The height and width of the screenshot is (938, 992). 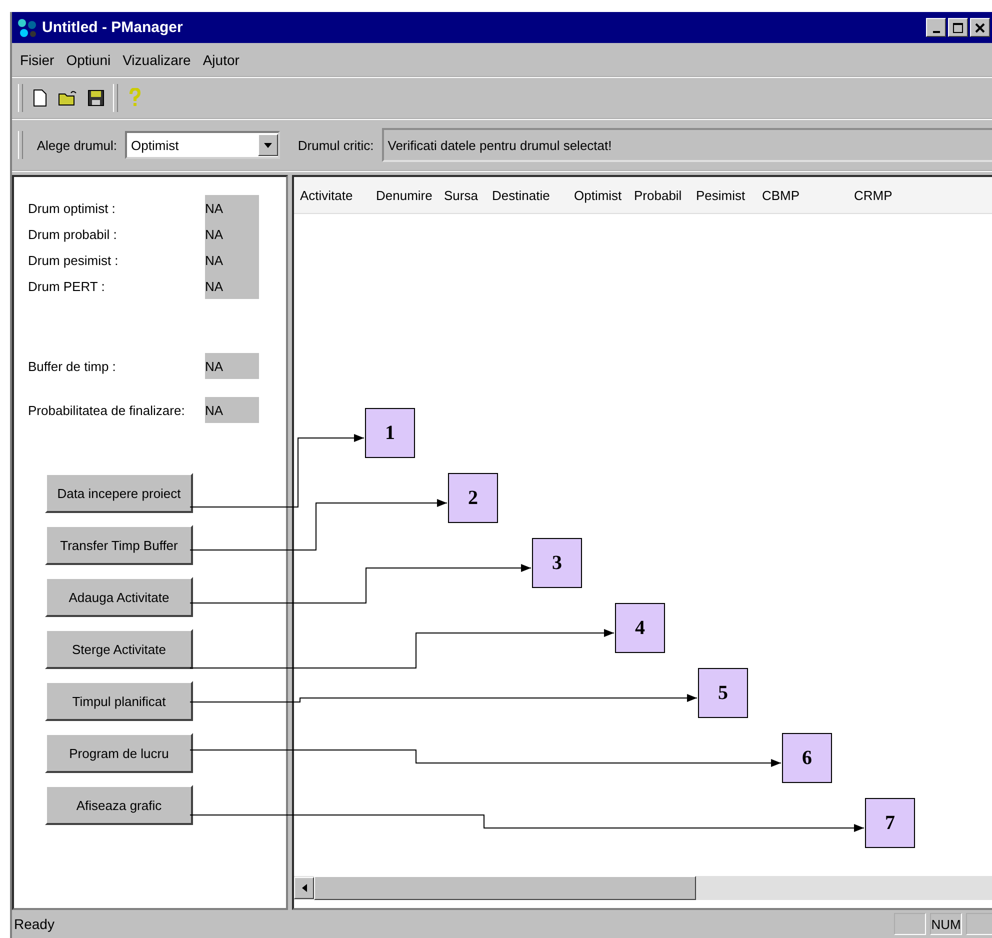 I want to click on action-button: Adauga Activitate, so click(x=119, y=597).